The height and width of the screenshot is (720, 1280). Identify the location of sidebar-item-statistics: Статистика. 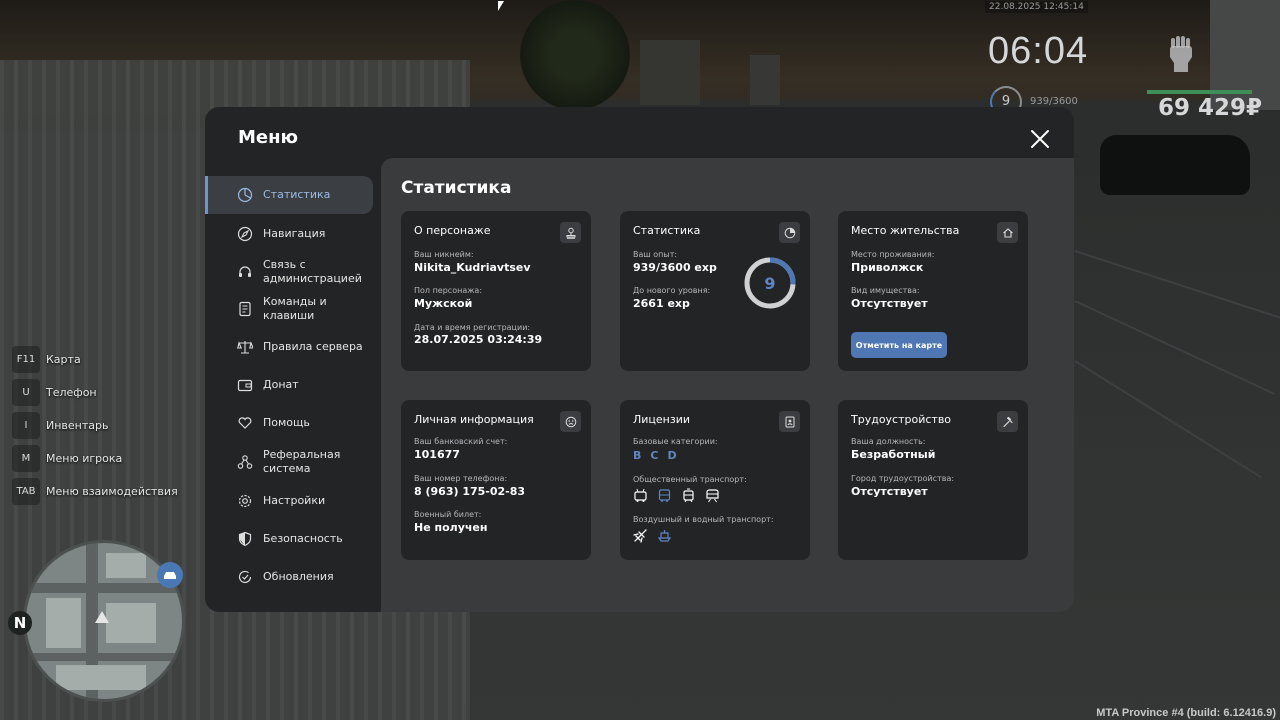
(289, 195).